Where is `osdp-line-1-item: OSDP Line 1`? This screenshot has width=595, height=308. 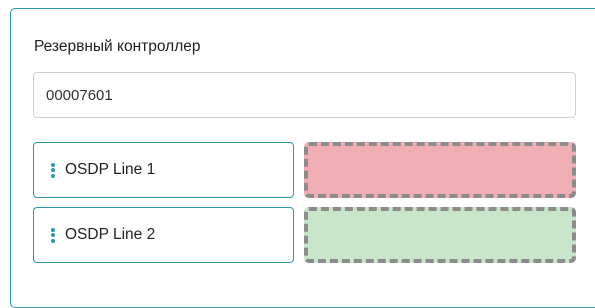
osdp-line-1-item: OSDP Line 1 is located at coordinates (163, 170).